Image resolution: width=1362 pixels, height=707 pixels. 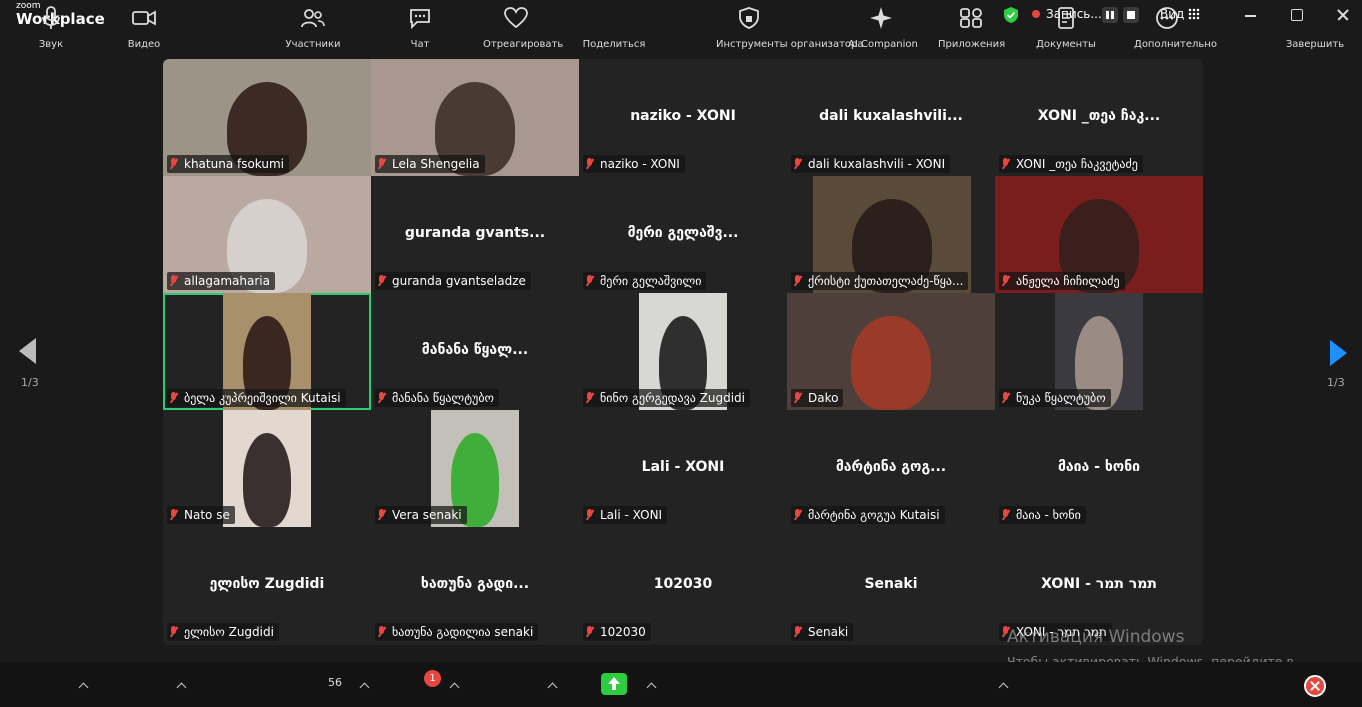 I want to click on participant-name-label: მაია - ხონი, so click(x=1048, y=515).